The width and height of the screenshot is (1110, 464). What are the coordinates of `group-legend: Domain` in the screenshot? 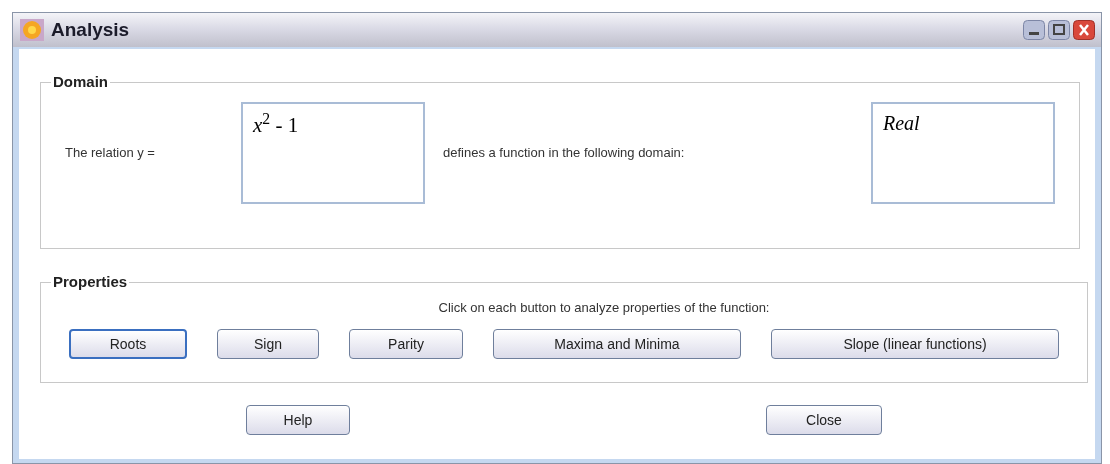 It's located at (80, 82).